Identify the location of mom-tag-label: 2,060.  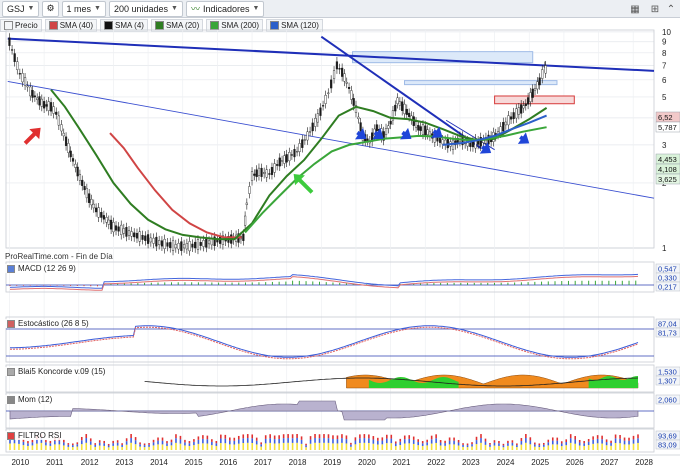
(667, 400).